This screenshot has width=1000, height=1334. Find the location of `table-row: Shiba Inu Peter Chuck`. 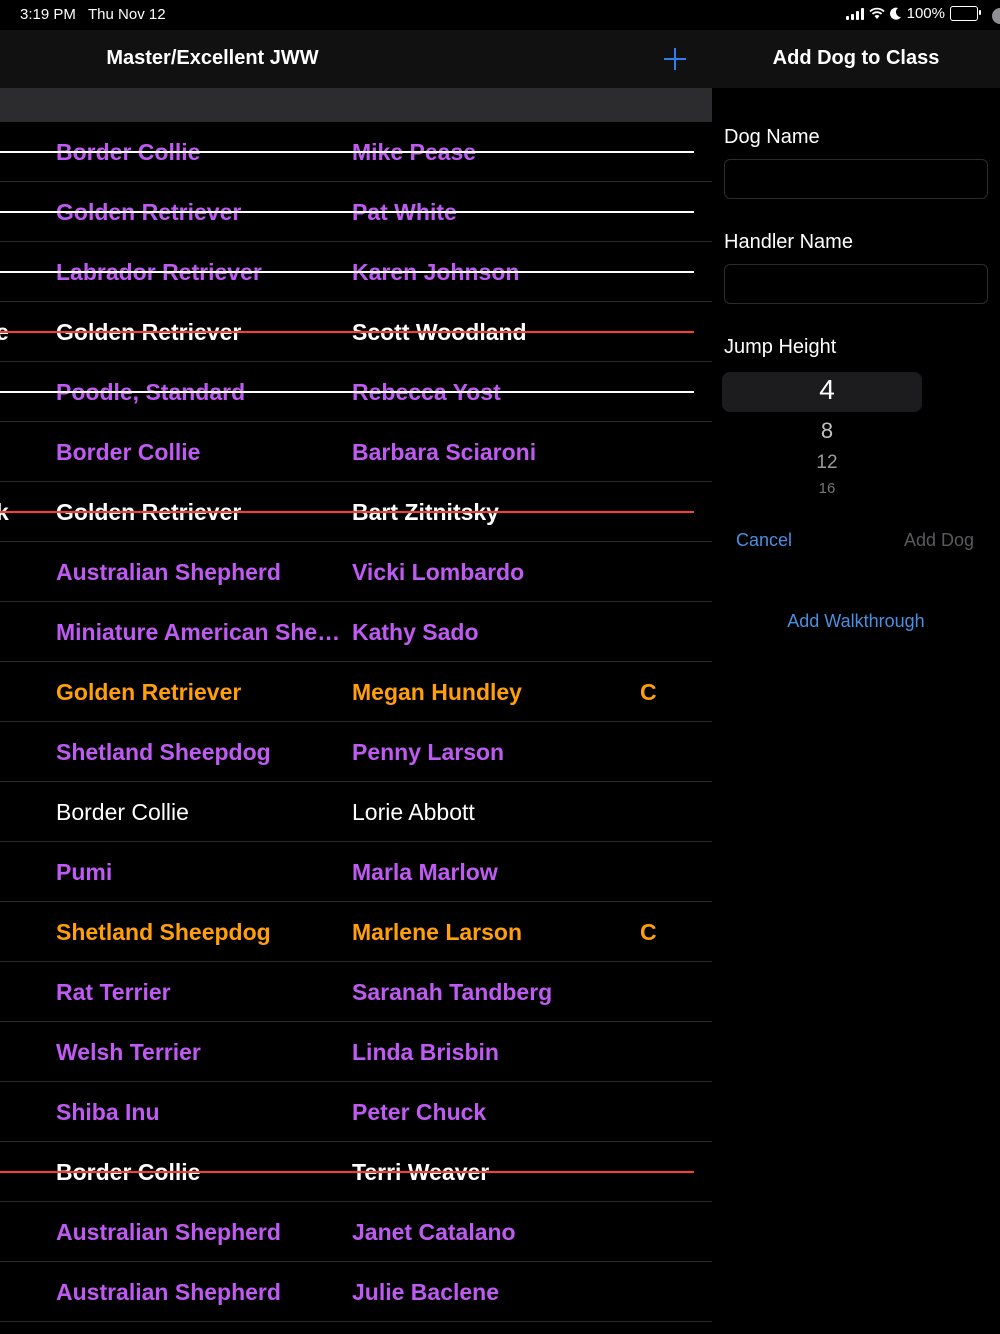

table-row: Shiba Inu Peter Chuck is located at coordinates (356, 1112).